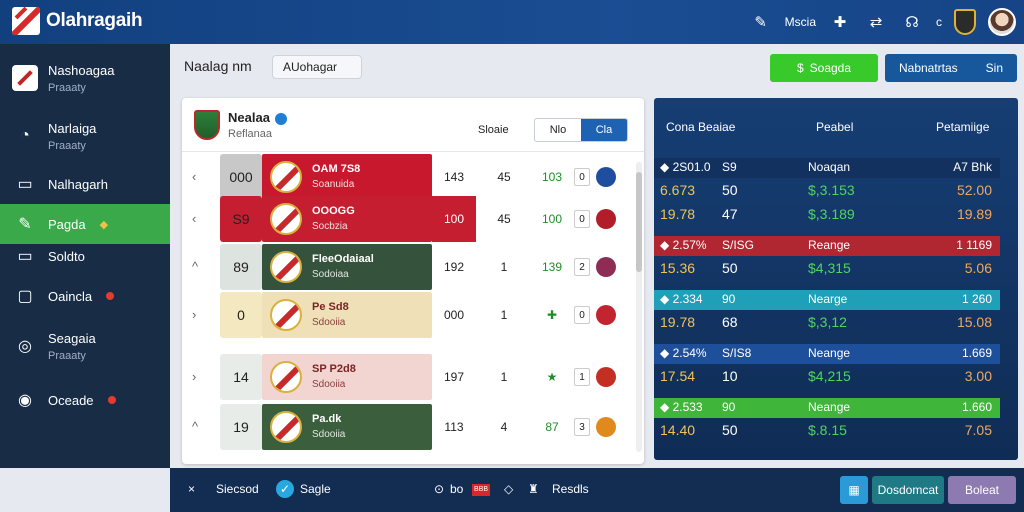 The image size is (1024, 512). What do you see at coordinates (800, 22) in the screenshot?
I see `user-label: Mscia` at bounding box center [800, 22].